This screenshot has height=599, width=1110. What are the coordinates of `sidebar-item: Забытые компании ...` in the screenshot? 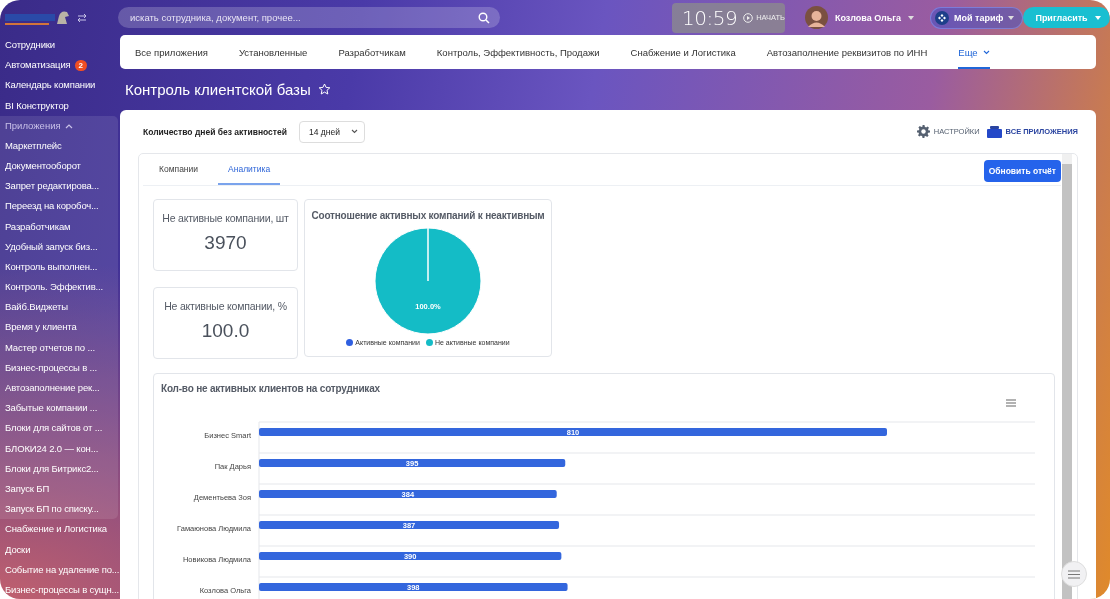 It's located at (59, 408).